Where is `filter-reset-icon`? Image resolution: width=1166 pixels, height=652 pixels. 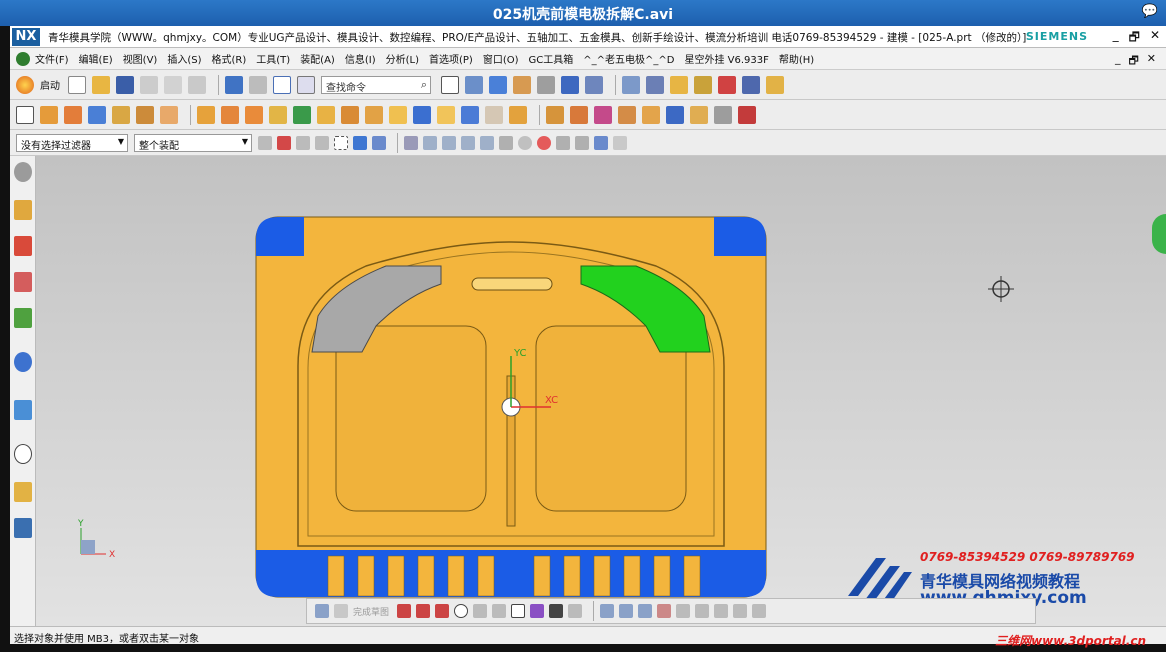
filter-reset-icon is located at coordinates (265, 142).